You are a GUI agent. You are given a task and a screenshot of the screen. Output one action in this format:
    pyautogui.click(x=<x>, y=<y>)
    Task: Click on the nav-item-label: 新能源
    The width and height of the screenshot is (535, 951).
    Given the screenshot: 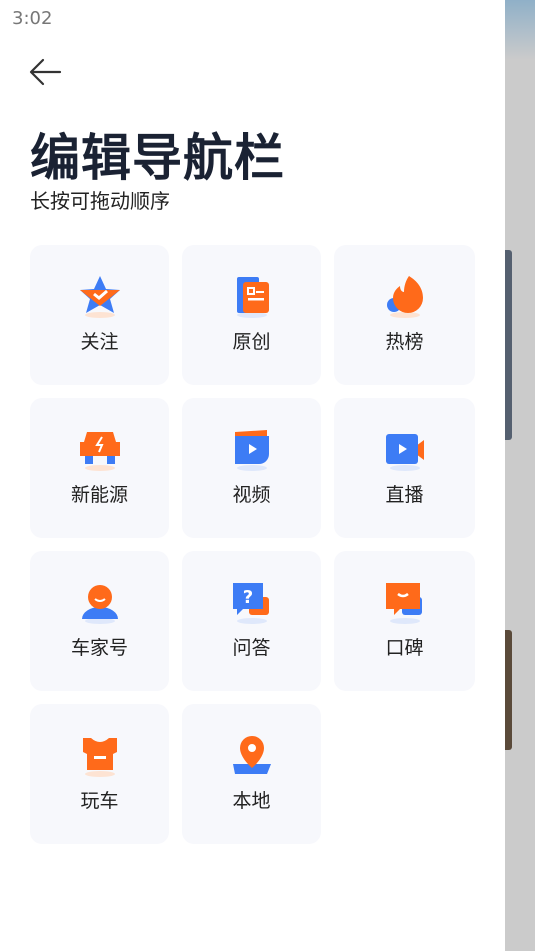 What is the action you would take?
    pyautogui.click(x=99, y=494)
    